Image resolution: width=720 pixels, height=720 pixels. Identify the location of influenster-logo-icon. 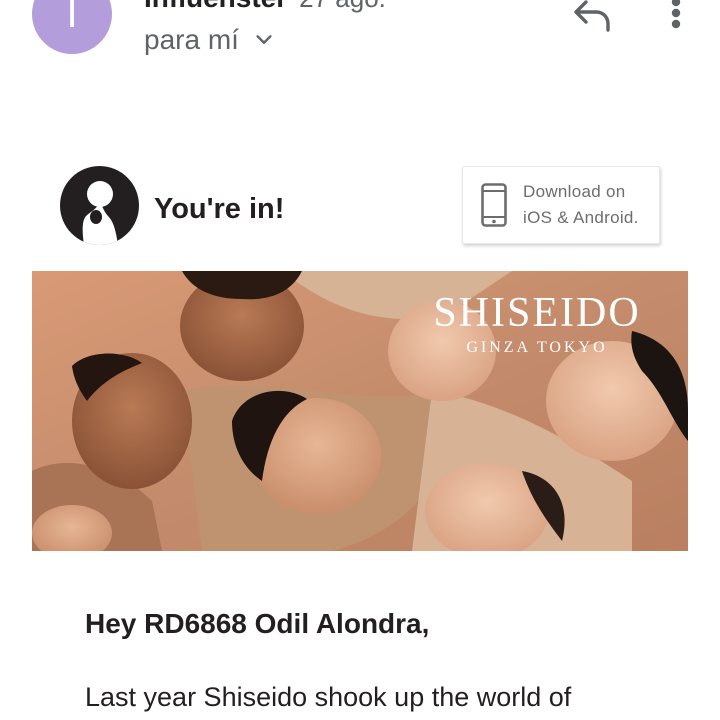
(100, 213).